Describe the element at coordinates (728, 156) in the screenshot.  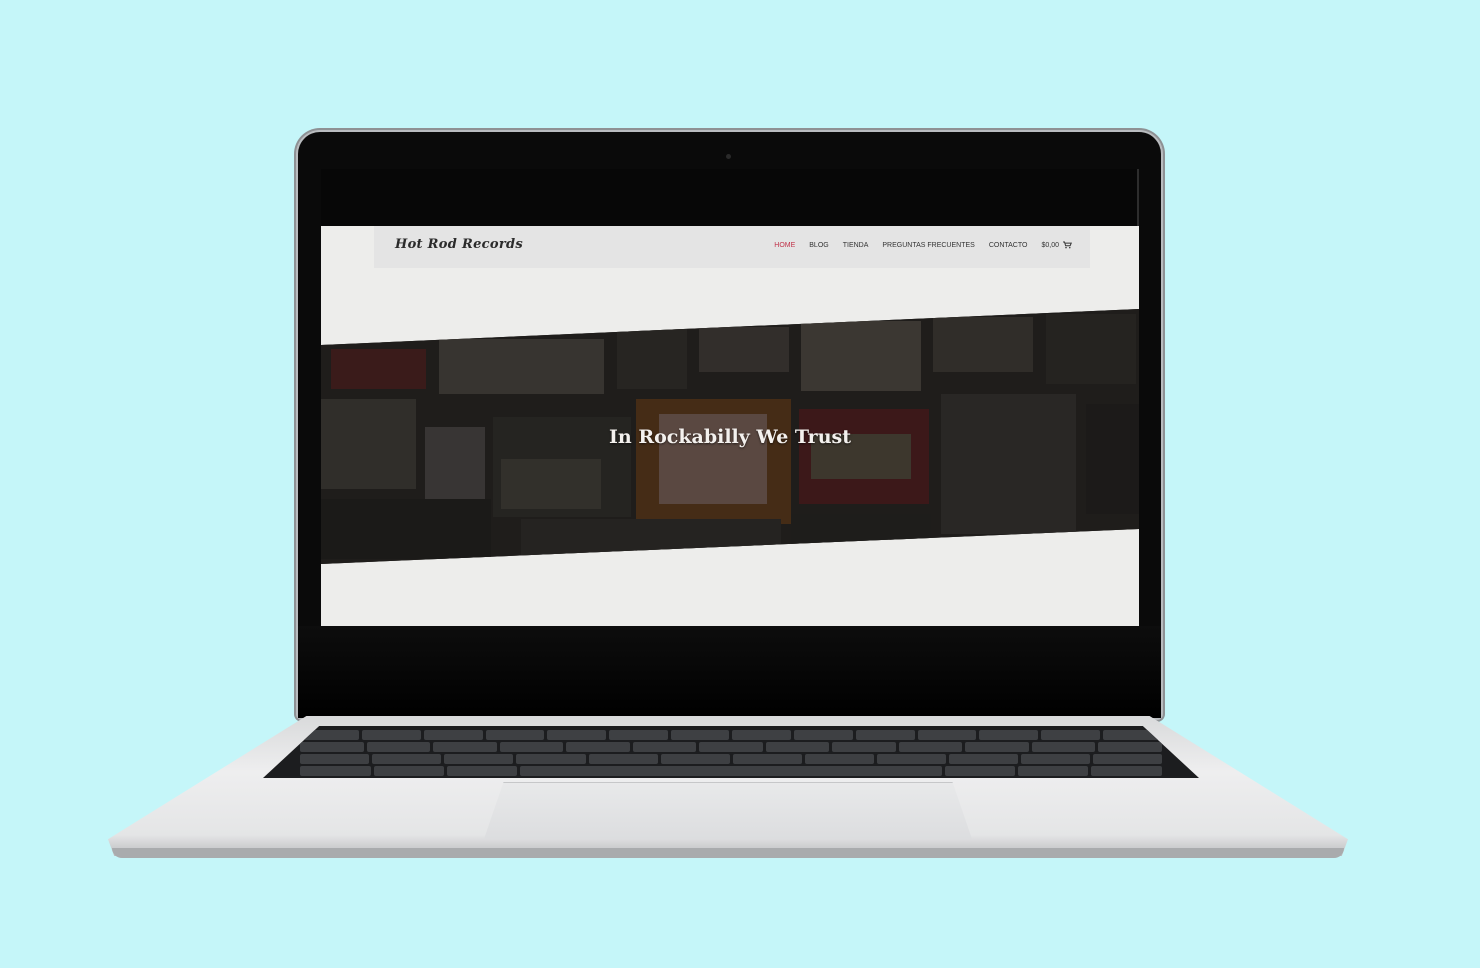
I see `camera` at that location.